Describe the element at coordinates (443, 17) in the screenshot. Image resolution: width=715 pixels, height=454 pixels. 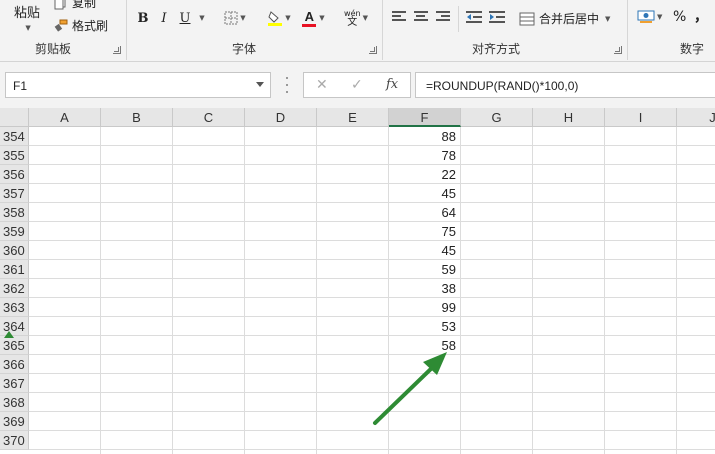
I see `align-right-icon` at that location.